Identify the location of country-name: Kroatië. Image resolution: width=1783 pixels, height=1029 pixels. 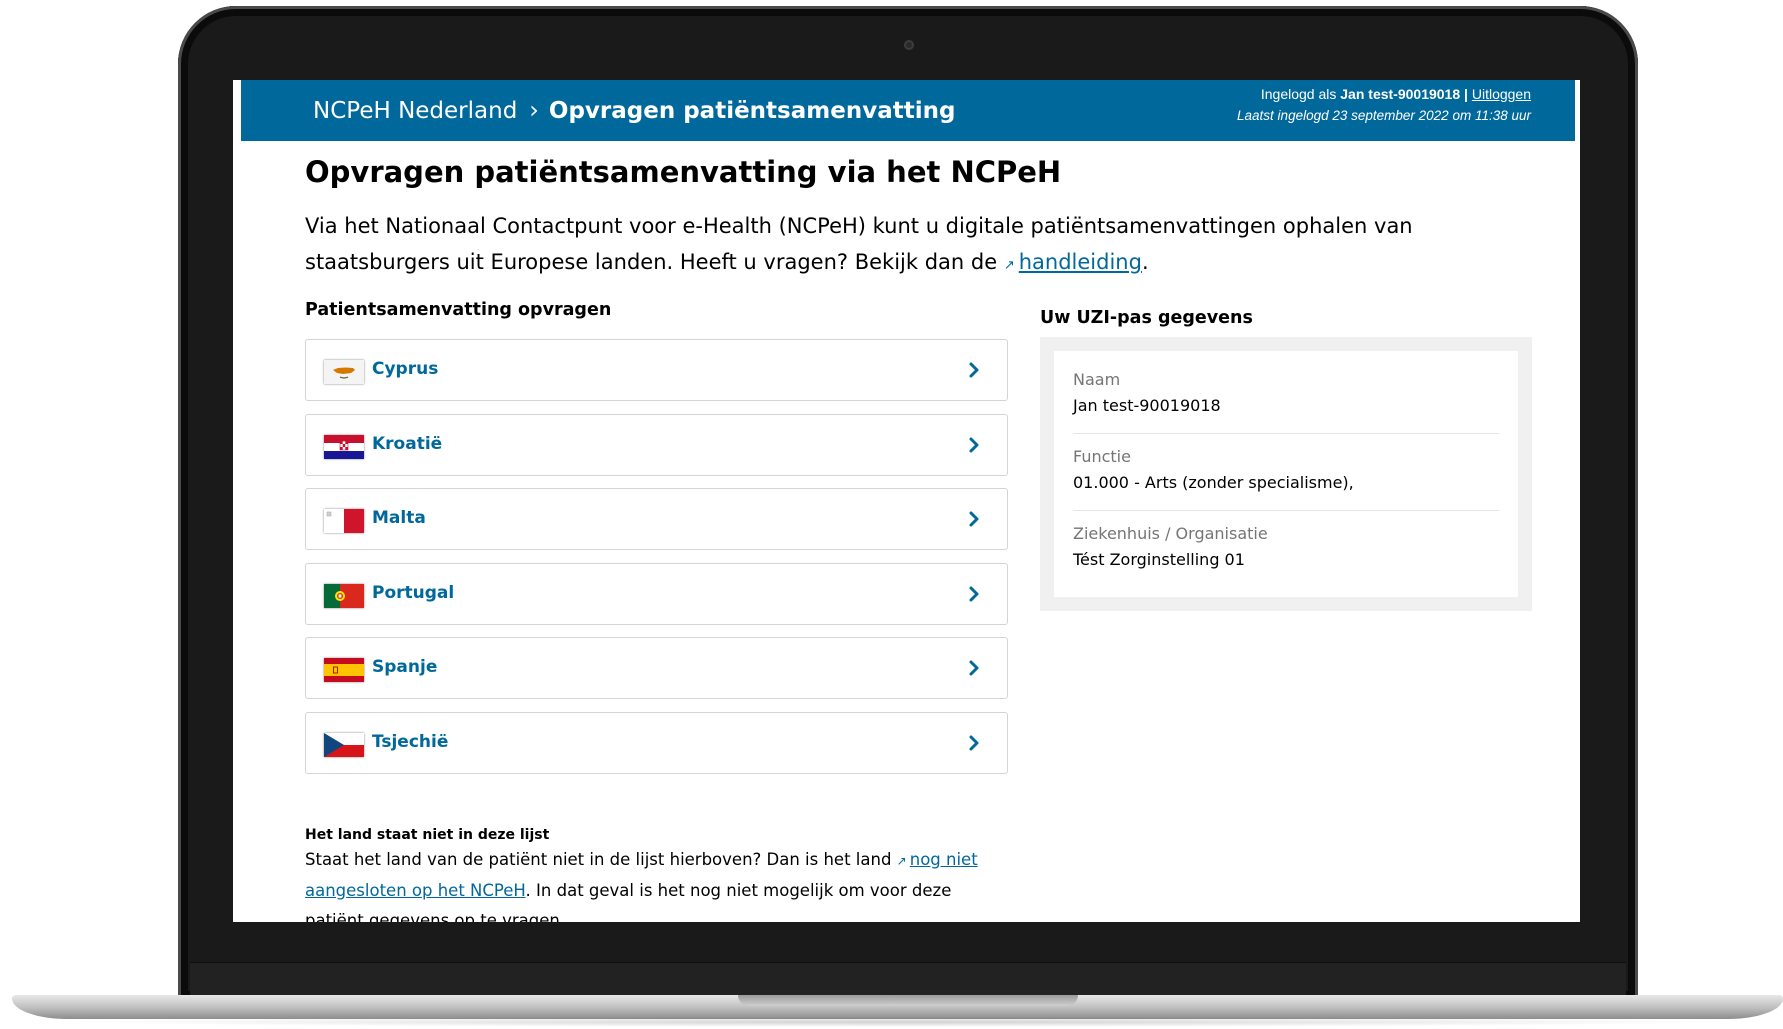
(407, 443).